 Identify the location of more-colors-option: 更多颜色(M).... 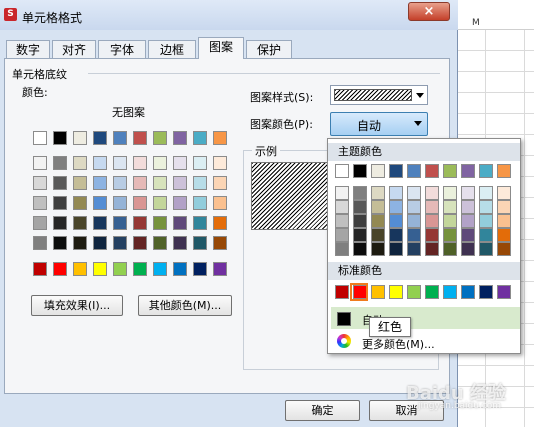
(398, 344).